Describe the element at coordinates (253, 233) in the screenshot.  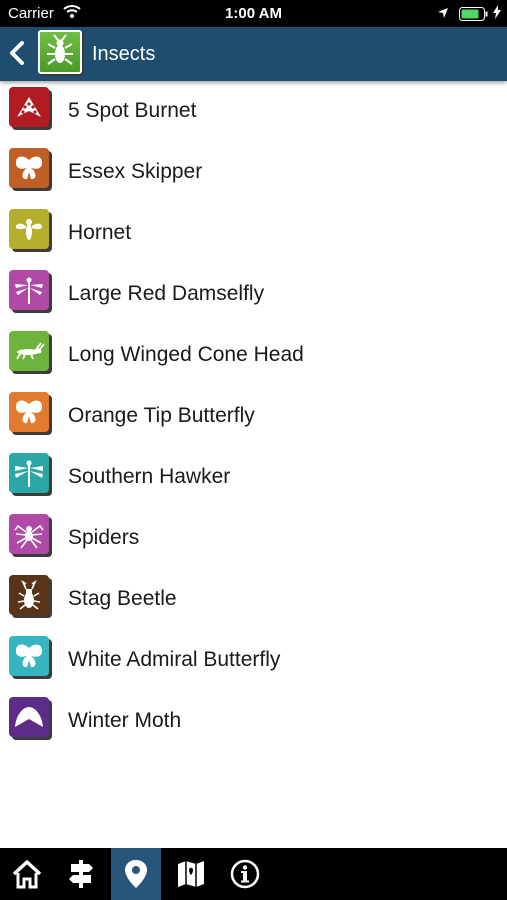
I see `list-item: Hornet` at that location.